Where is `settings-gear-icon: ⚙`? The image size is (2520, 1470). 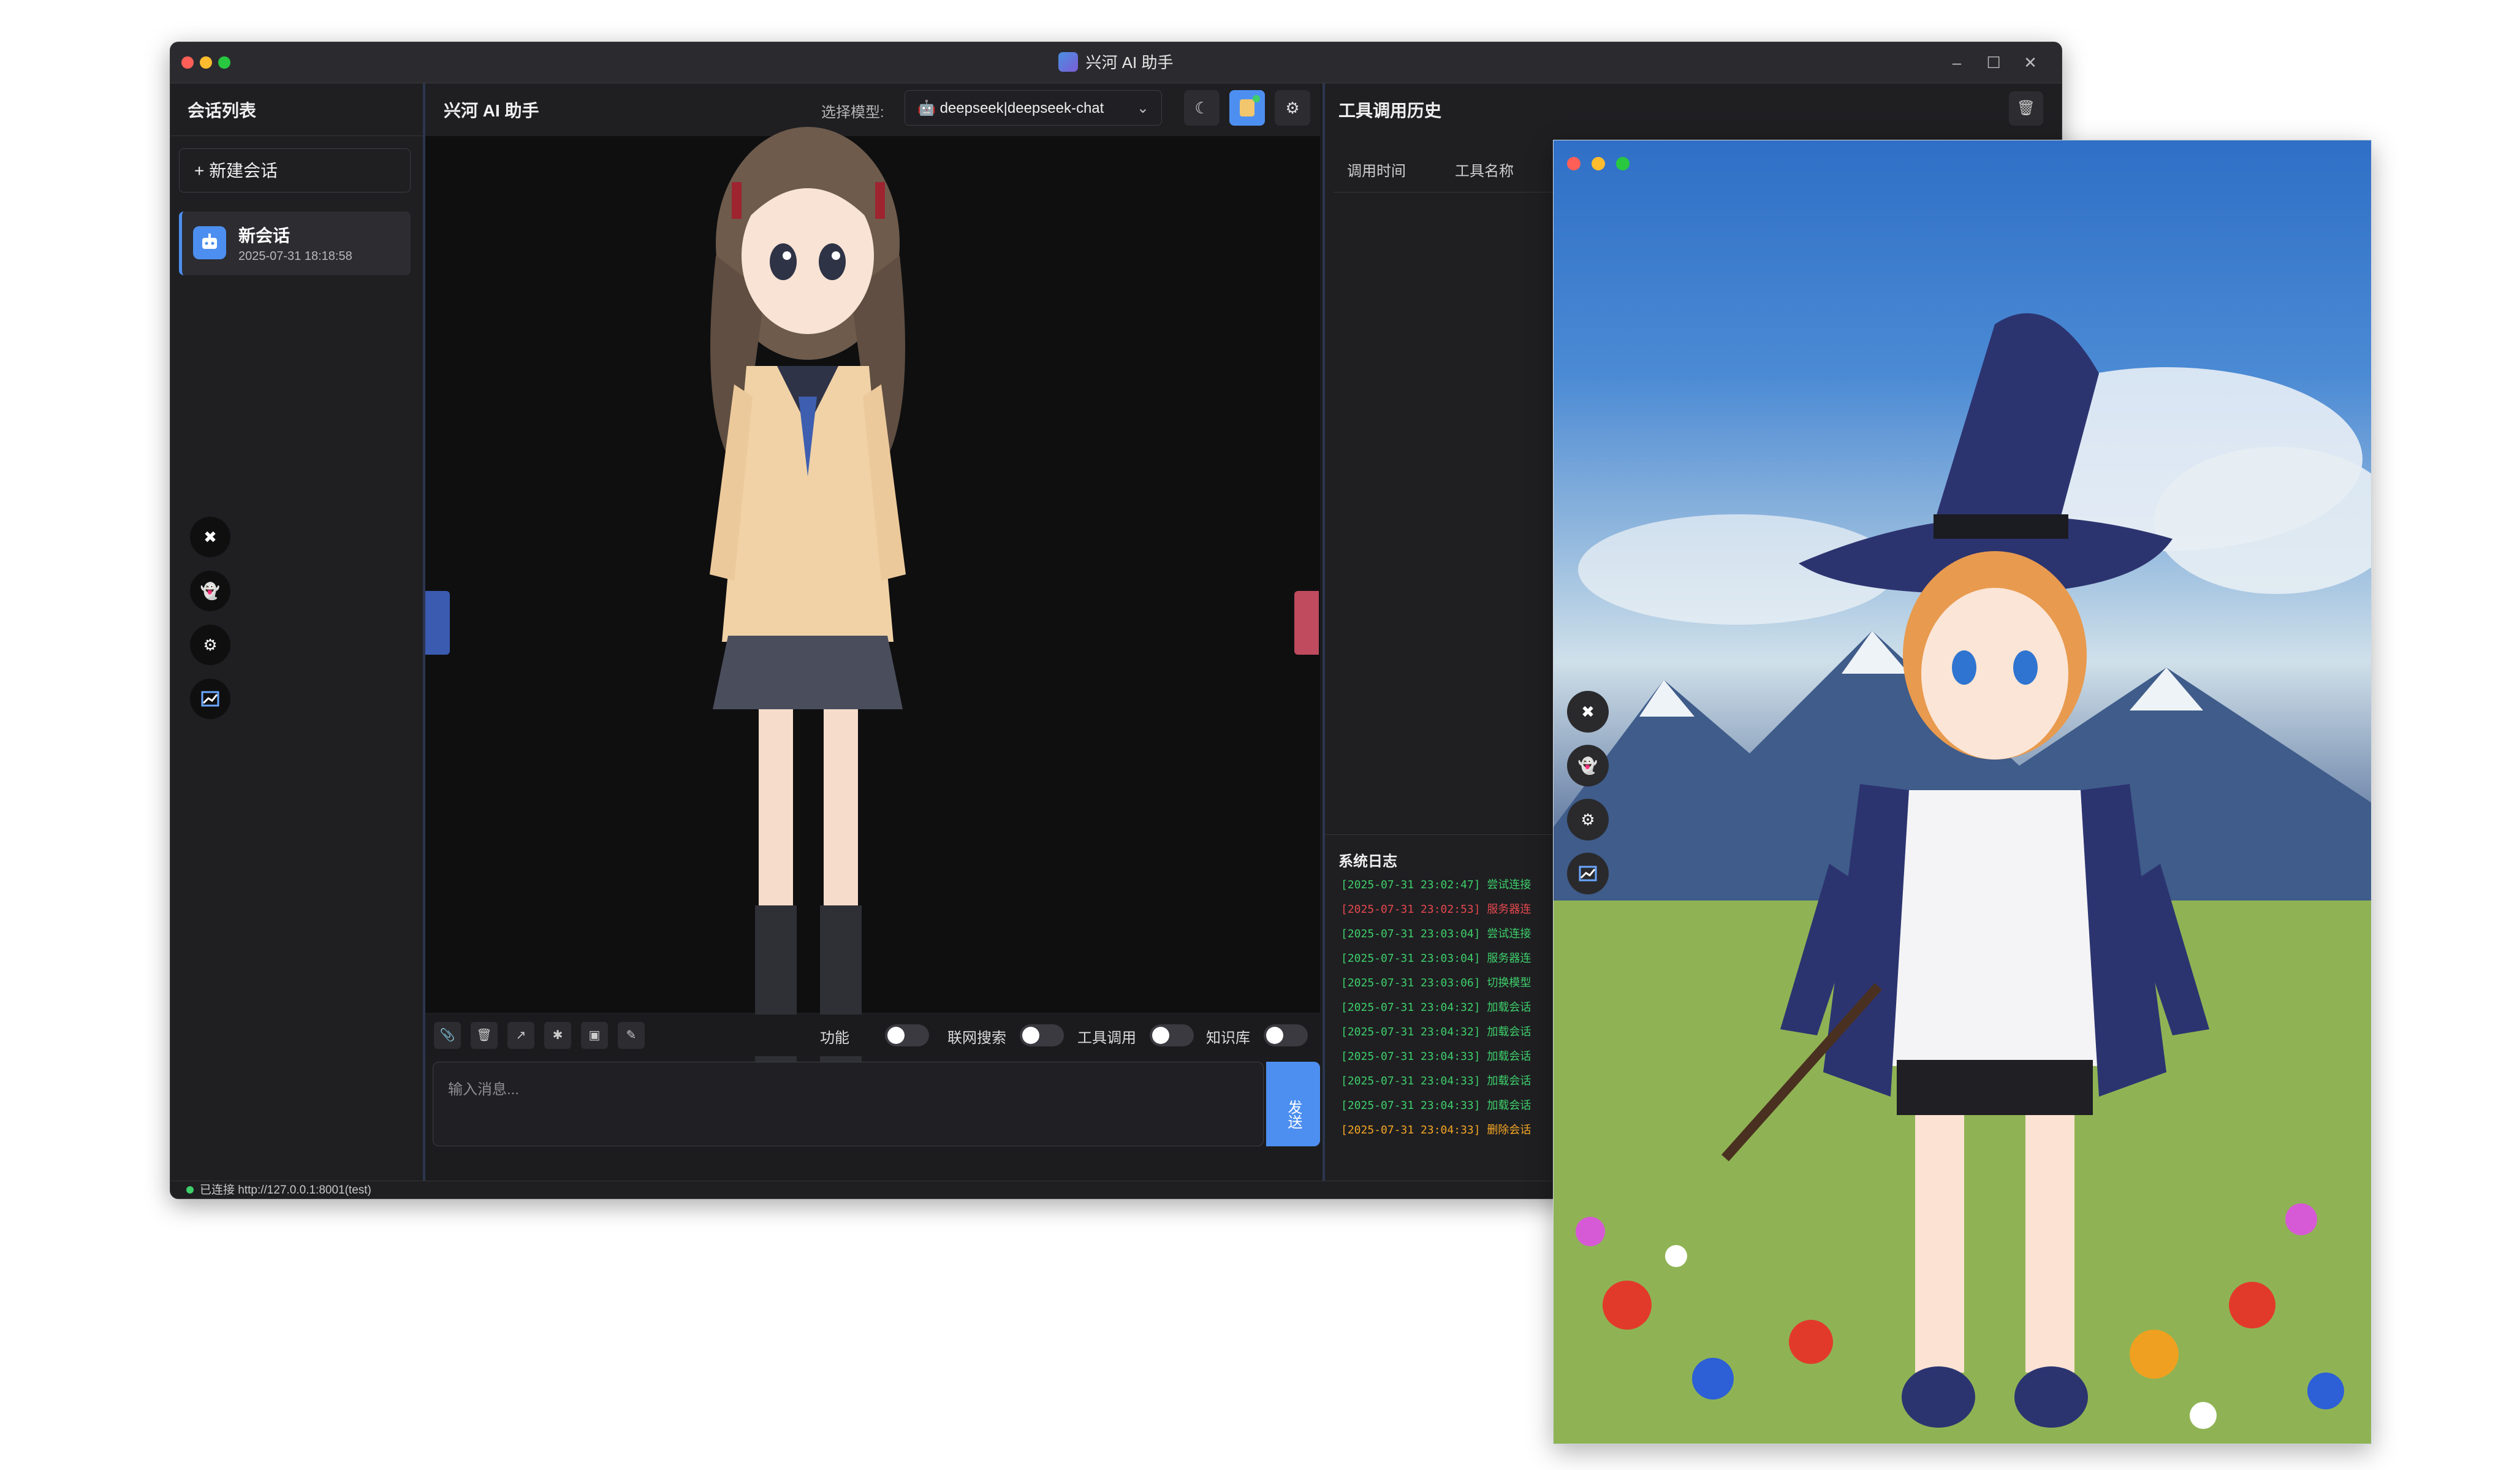 settings-gear-icon: ⚙ is located at coordinates (1292, 108).